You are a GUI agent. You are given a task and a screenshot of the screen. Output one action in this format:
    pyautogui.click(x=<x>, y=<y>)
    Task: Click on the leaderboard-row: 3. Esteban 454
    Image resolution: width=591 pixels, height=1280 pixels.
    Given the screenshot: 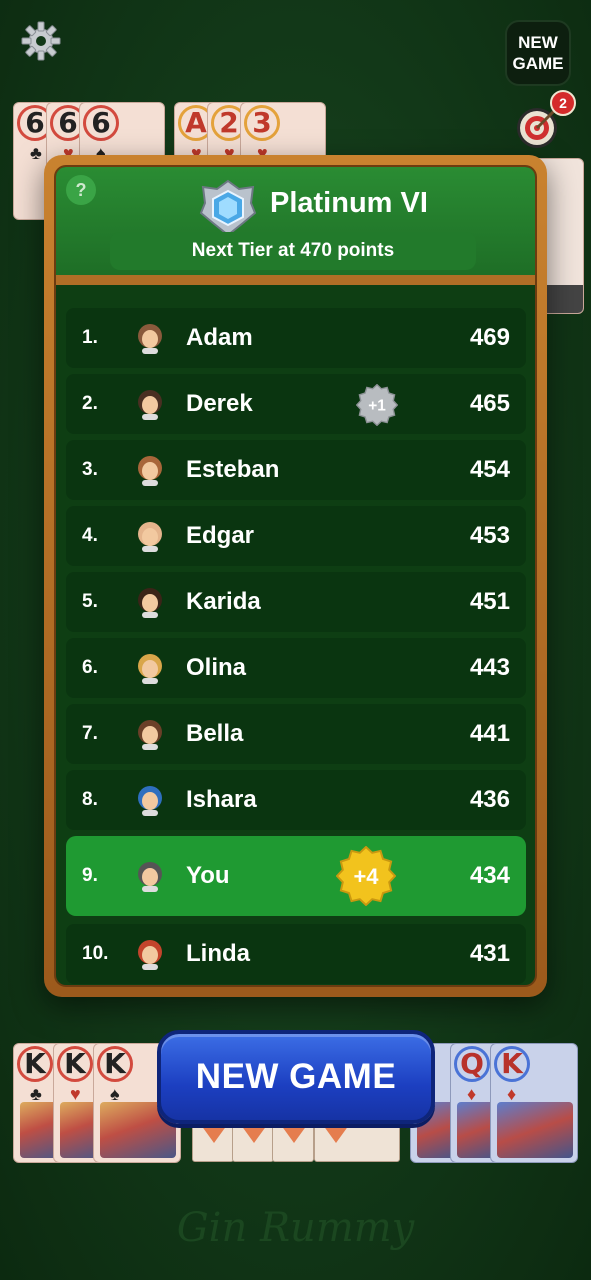 What is the action you would take?
    pyautogui.click(x=296, y=470)
    